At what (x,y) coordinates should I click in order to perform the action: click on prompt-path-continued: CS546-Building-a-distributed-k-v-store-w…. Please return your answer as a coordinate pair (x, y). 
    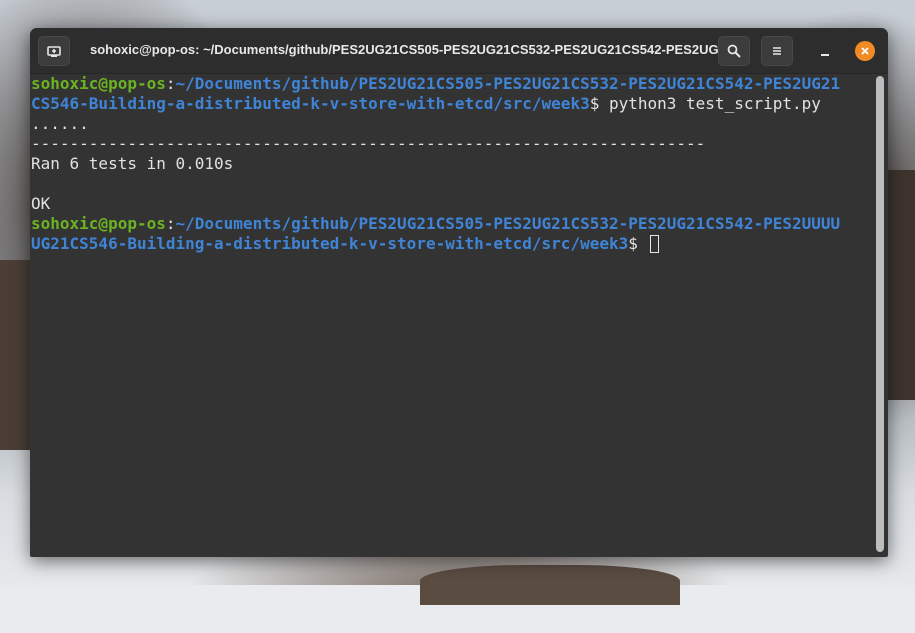
    Looking at the image, I should click on (310, 103).